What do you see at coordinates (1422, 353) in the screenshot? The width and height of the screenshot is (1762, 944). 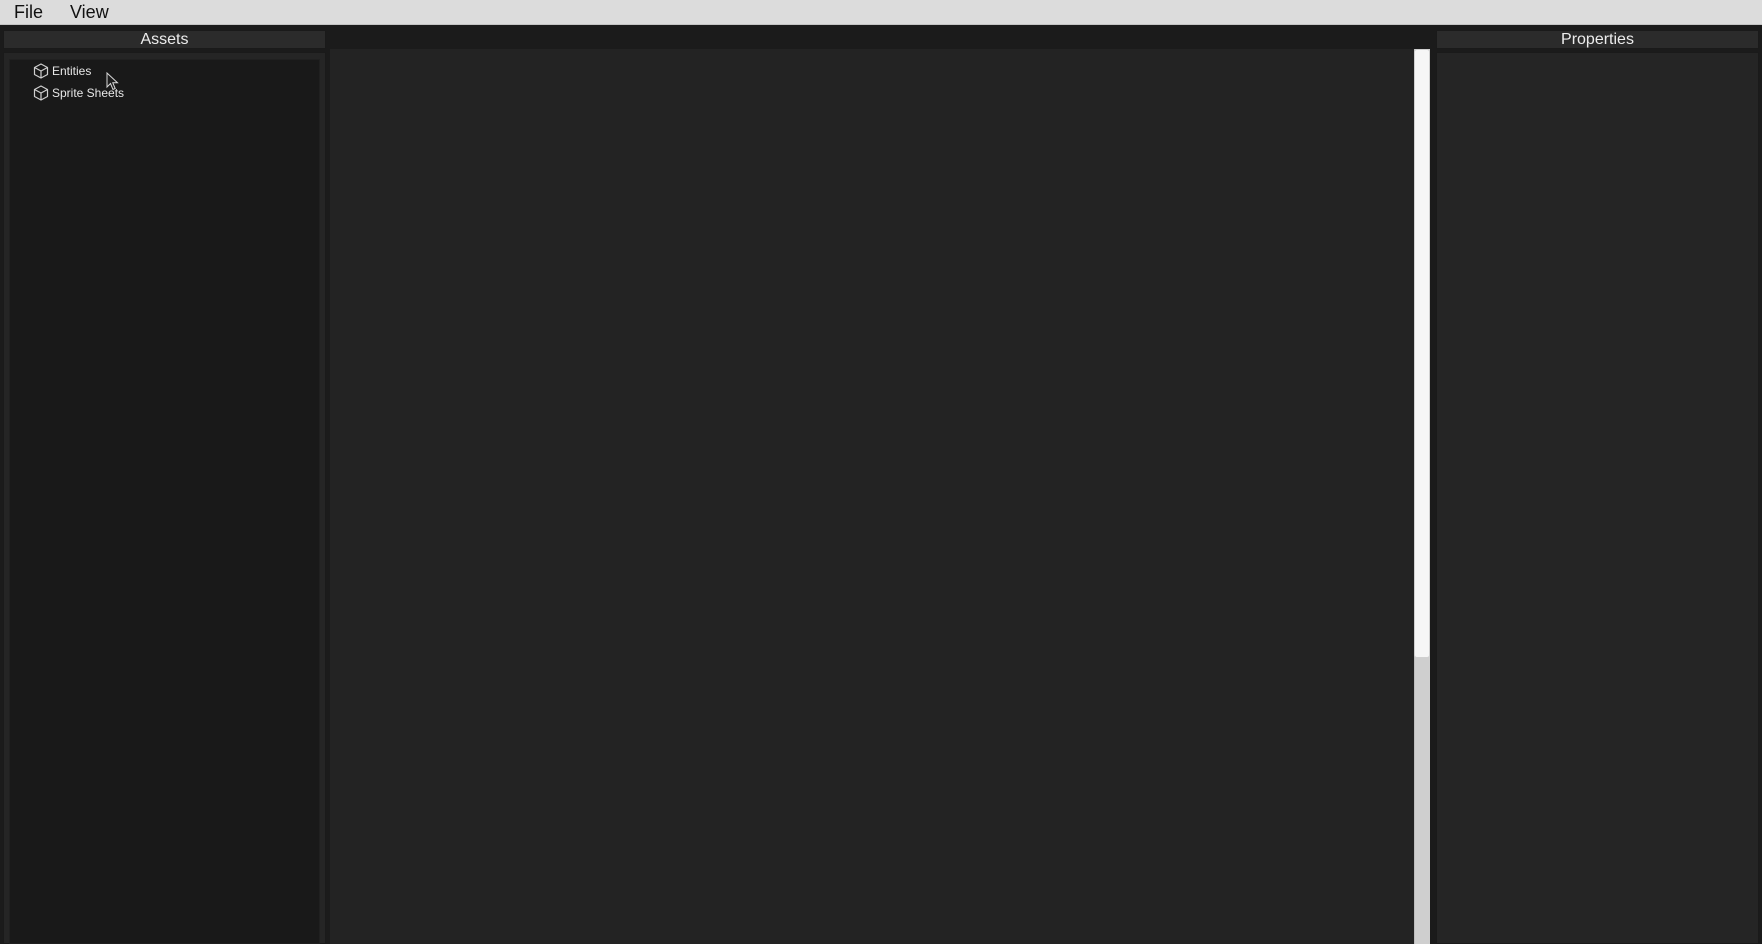 I see `viewport-scrollbar-thumb` at bounding box center [1422, 353].